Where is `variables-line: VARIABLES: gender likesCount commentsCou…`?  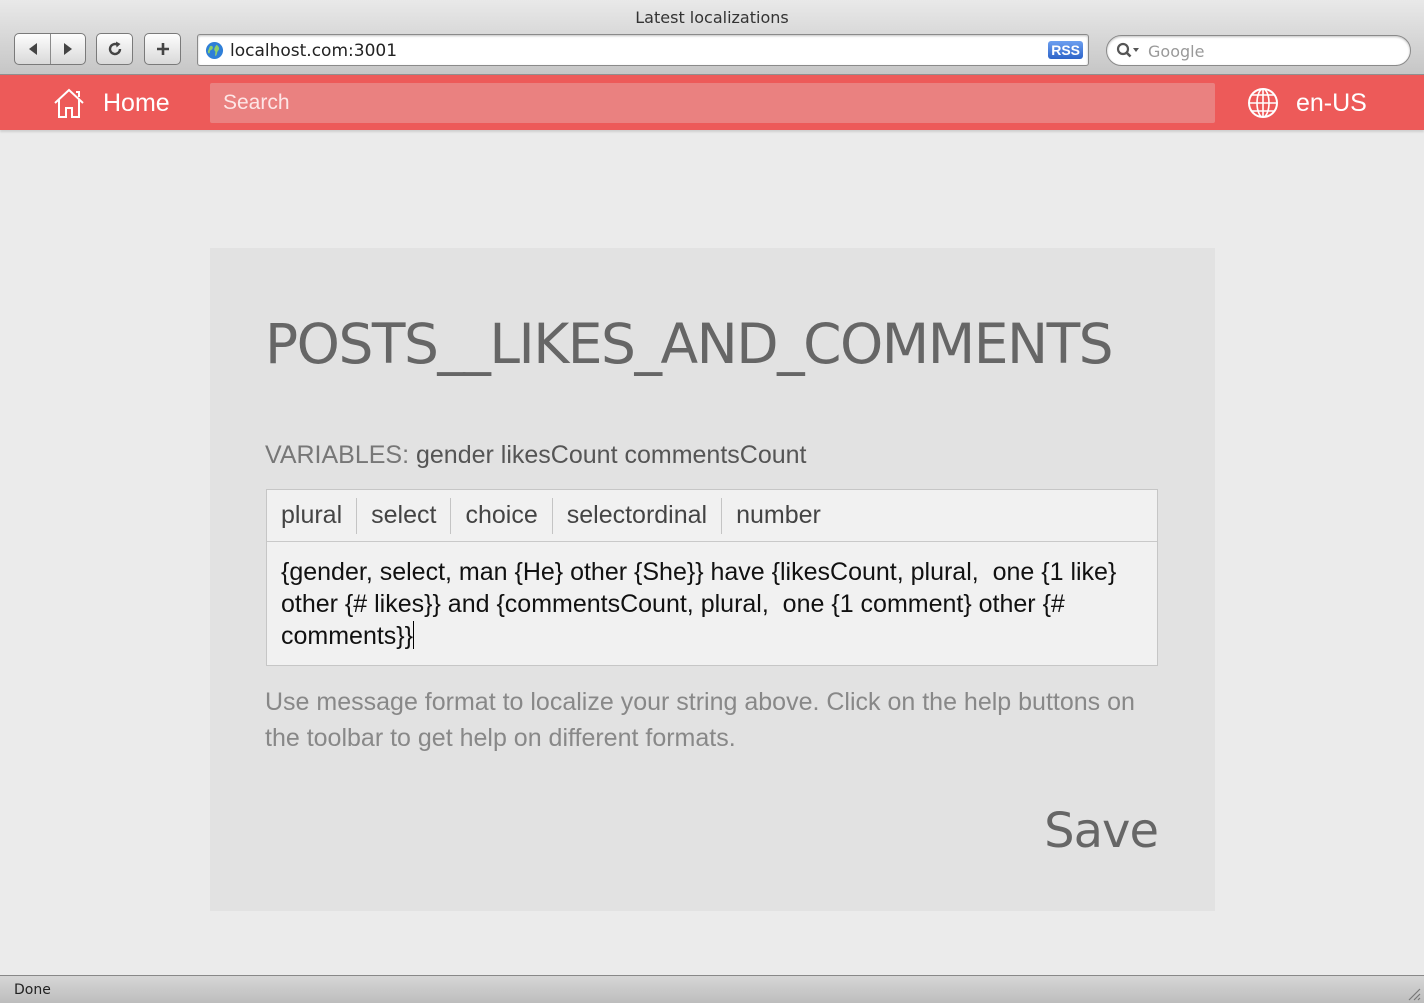 variables-line: VARIABLES: gender likesCount commentsCou… is located at coordinates (535, 455).